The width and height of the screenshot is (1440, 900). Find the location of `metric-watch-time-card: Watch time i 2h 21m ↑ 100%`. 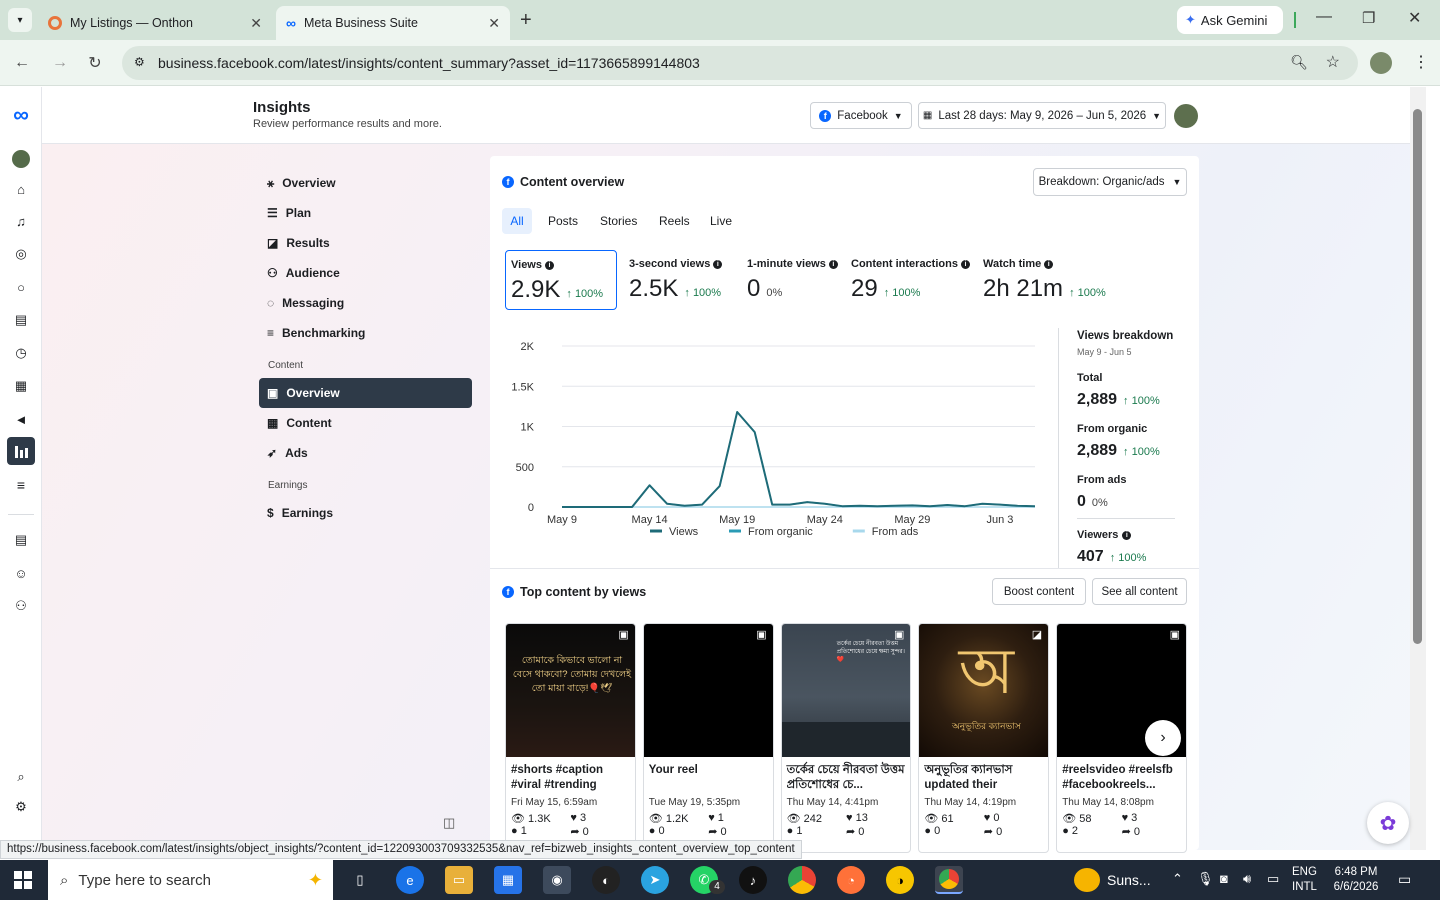

metric-watch-time-card: Watch time i 2h 21m ↑ 100% is located at coordinates (1053, 280).